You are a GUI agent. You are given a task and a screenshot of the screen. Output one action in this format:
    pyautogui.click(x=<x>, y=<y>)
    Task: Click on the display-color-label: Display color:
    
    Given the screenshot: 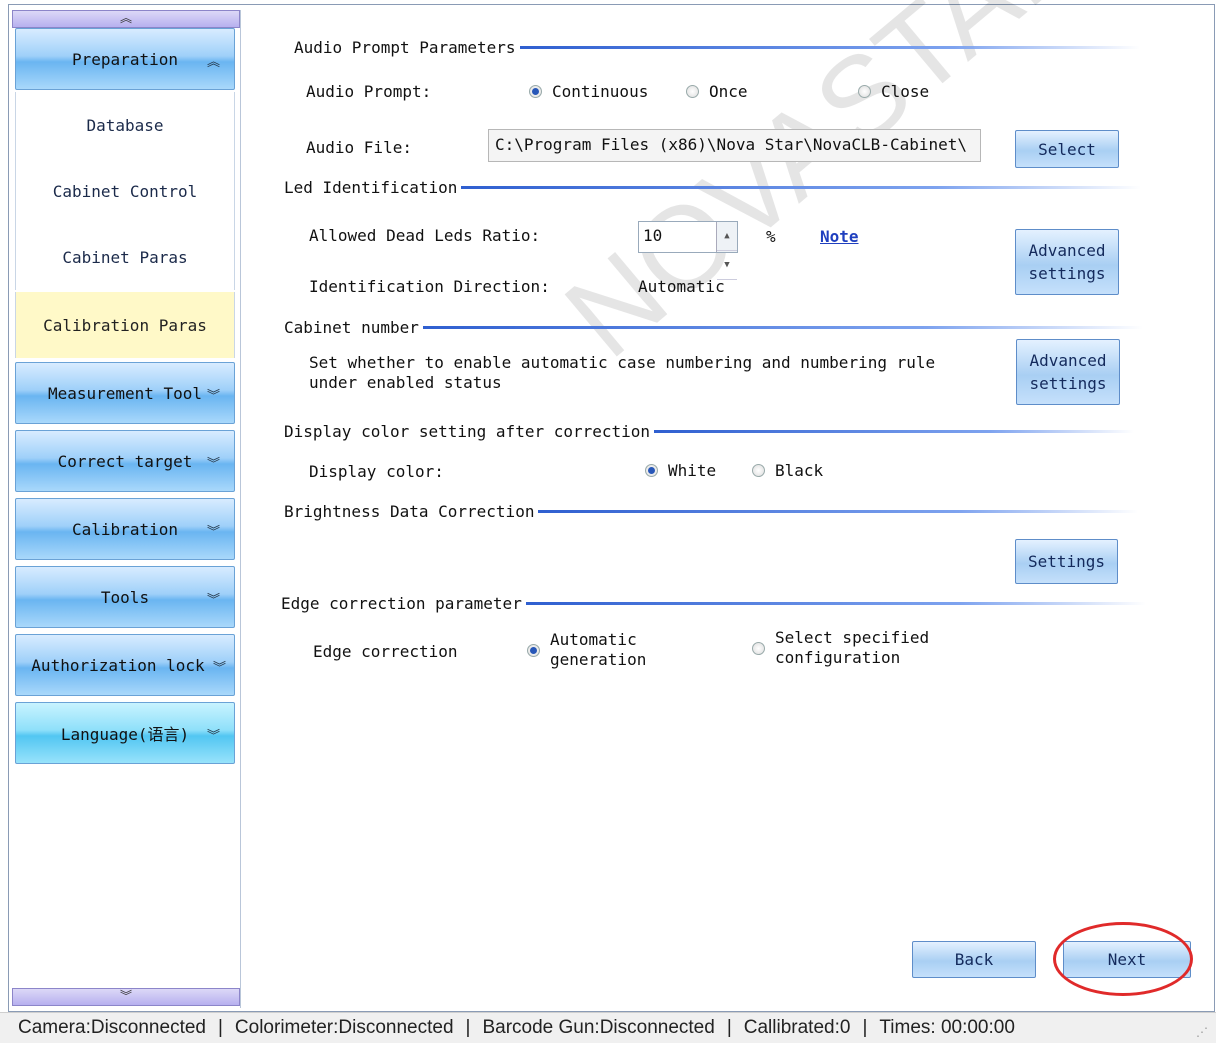 What is the action you would take?
    pyautogui.click(x=376, y=471)
    